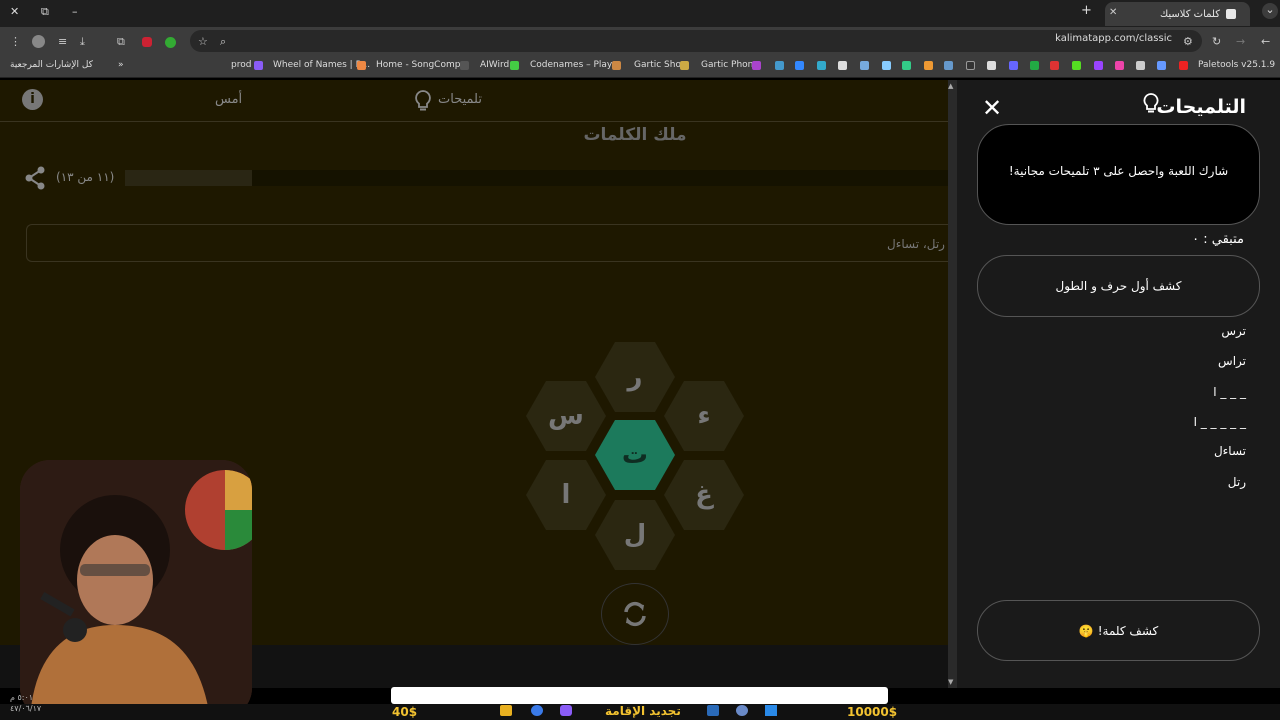  Describe the element at coordinates (1201, 107) in the screenshot. I see `hints-title: التلميحات` at that location.